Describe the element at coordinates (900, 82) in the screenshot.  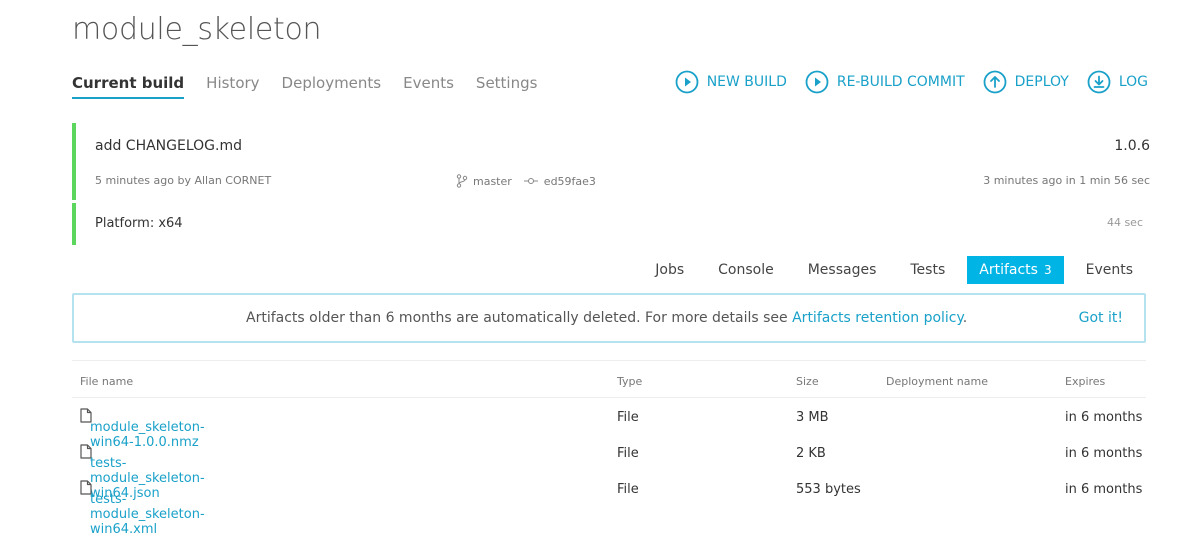
I see `rebuild-commit-label: RE-BUILD COMMIT` at that location.